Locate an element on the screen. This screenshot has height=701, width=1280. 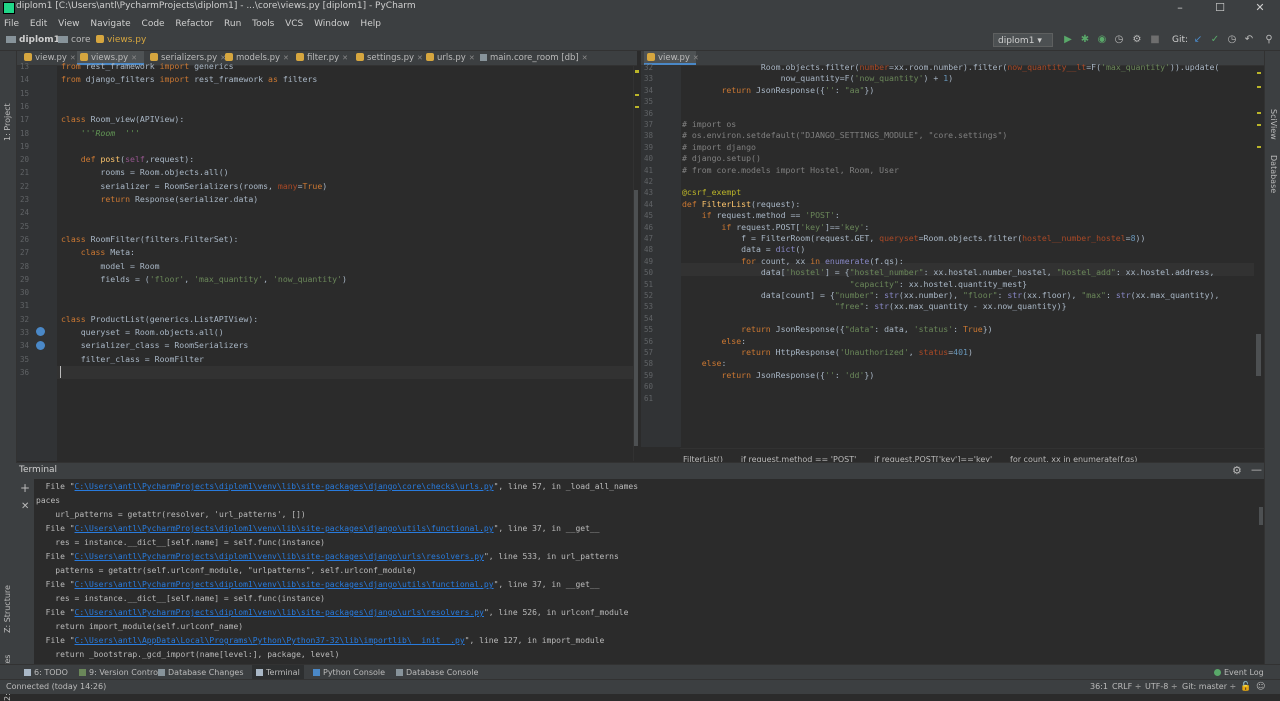
tab-urls-py: urls.py ✕ is located at coordinates (449, 58).